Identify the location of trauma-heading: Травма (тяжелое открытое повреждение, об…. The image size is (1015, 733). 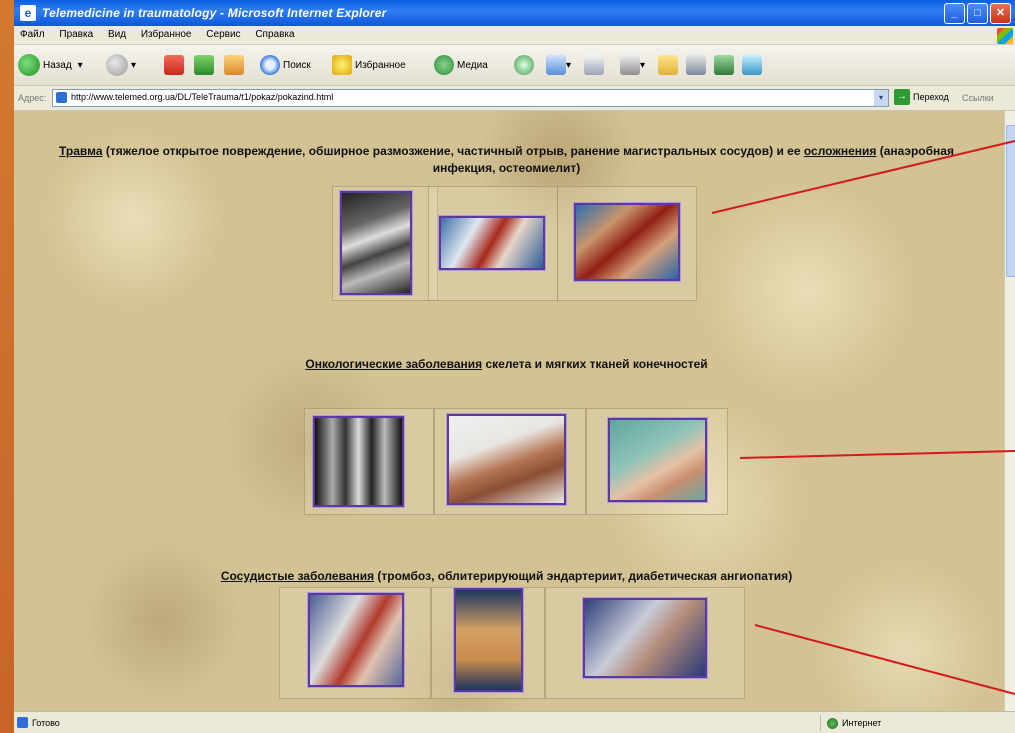
(506, 160).